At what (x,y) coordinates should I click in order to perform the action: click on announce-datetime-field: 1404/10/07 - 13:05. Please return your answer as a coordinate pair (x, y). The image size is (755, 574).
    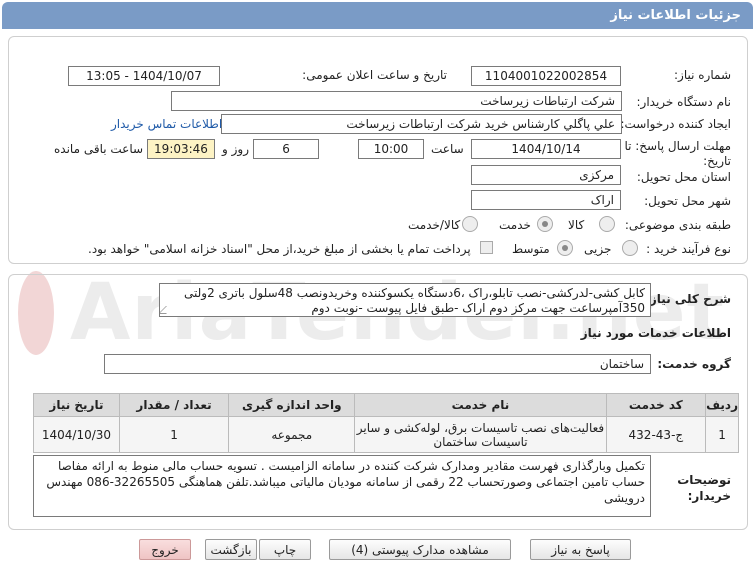
    Looking at the image, I should click on (144, 76).